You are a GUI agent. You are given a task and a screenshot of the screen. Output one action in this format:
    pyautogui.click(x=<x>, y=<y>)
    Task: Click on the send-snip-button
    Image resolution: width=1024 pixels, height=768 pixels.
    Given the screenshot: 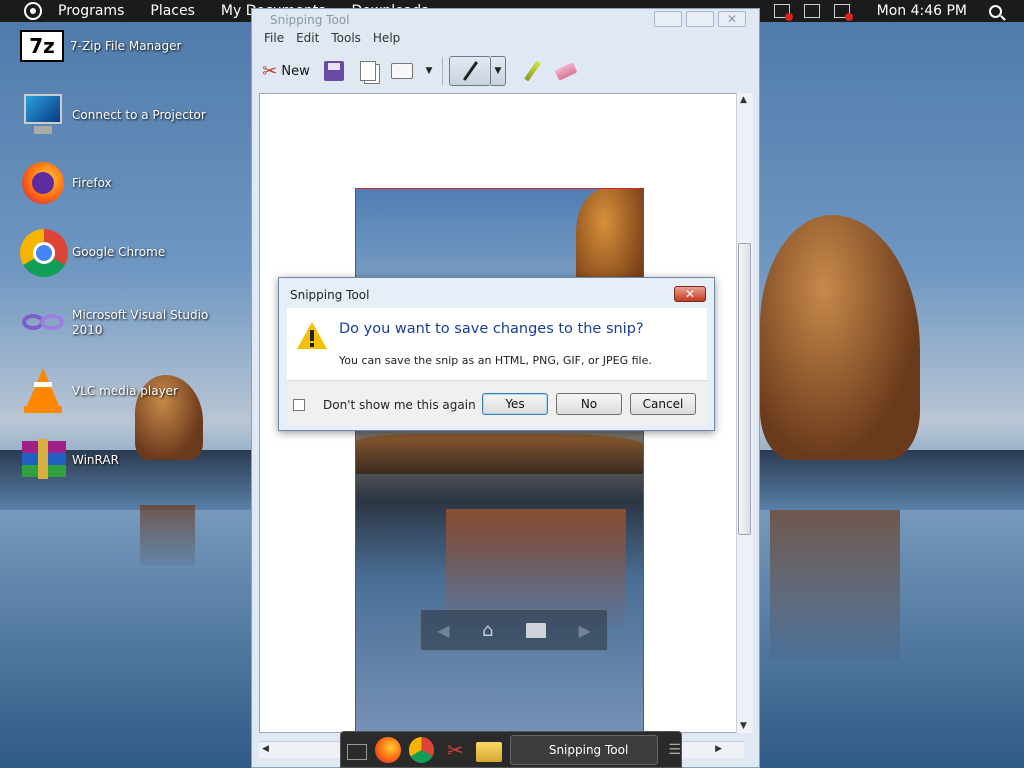 What is the action you would take?
    pyautogui.click(x=402, y=71)
    